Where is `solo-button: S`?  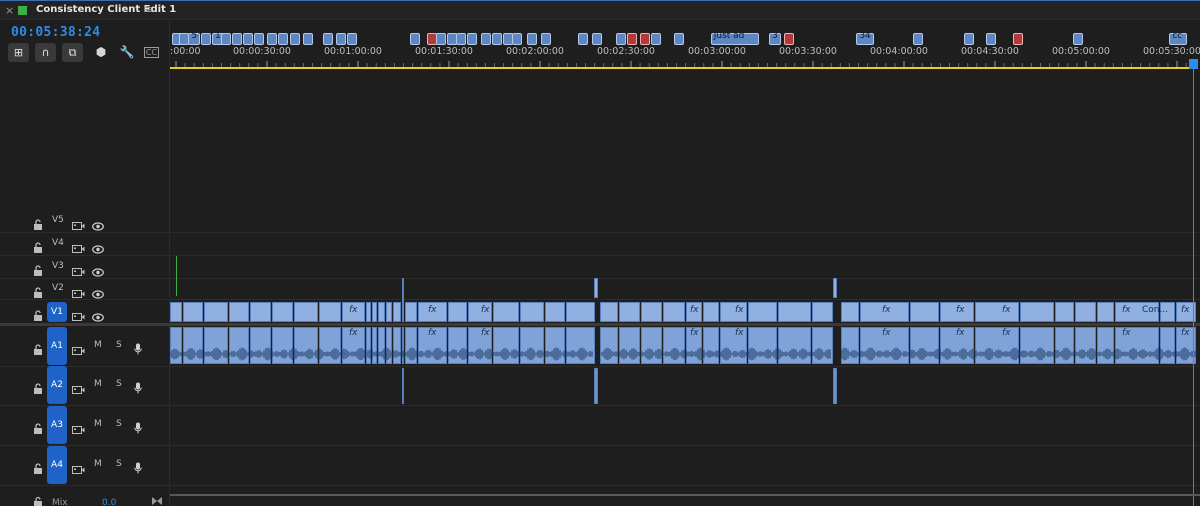
solo-button: S is located at coordinates (119, 384).